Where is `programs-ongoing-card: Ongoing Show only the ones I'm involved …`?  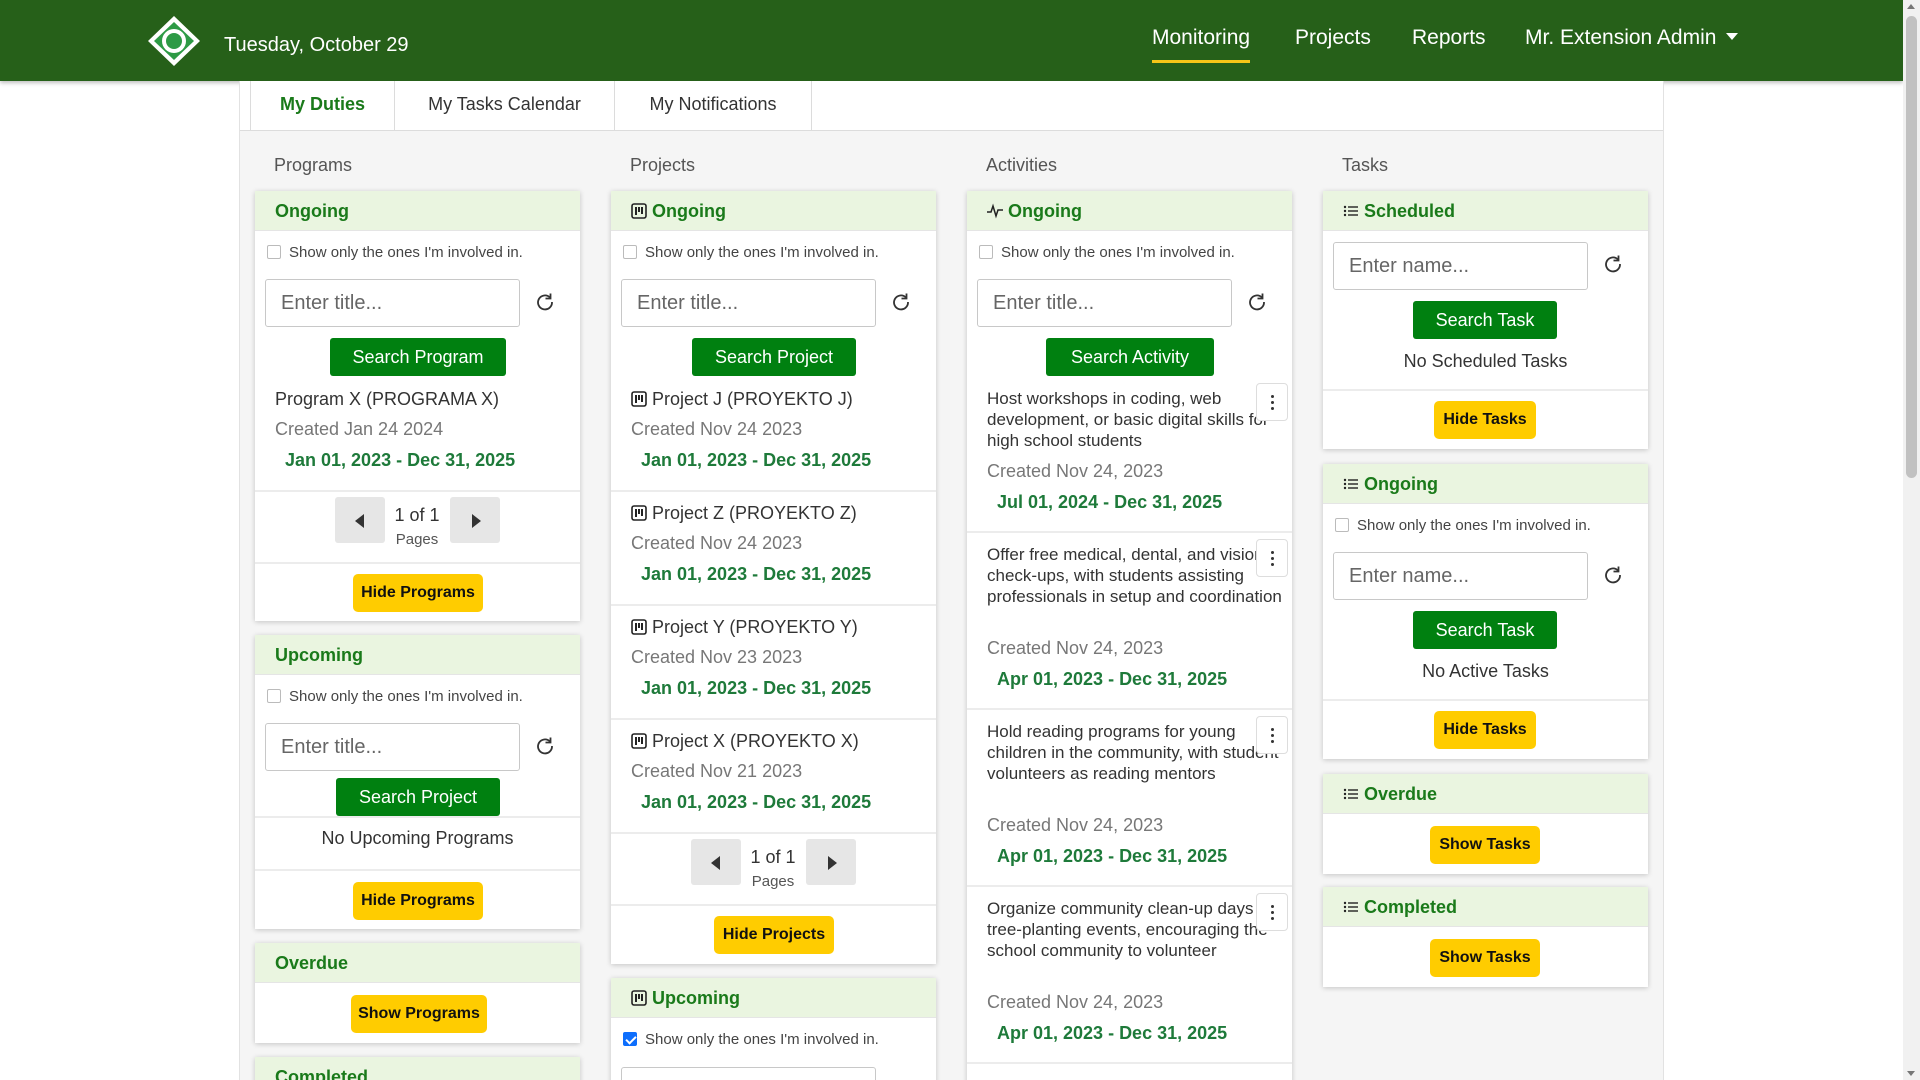 programs-ongoing-card: Ongoing Show only the ones I'm involved … is located at coordinates (417, 406).